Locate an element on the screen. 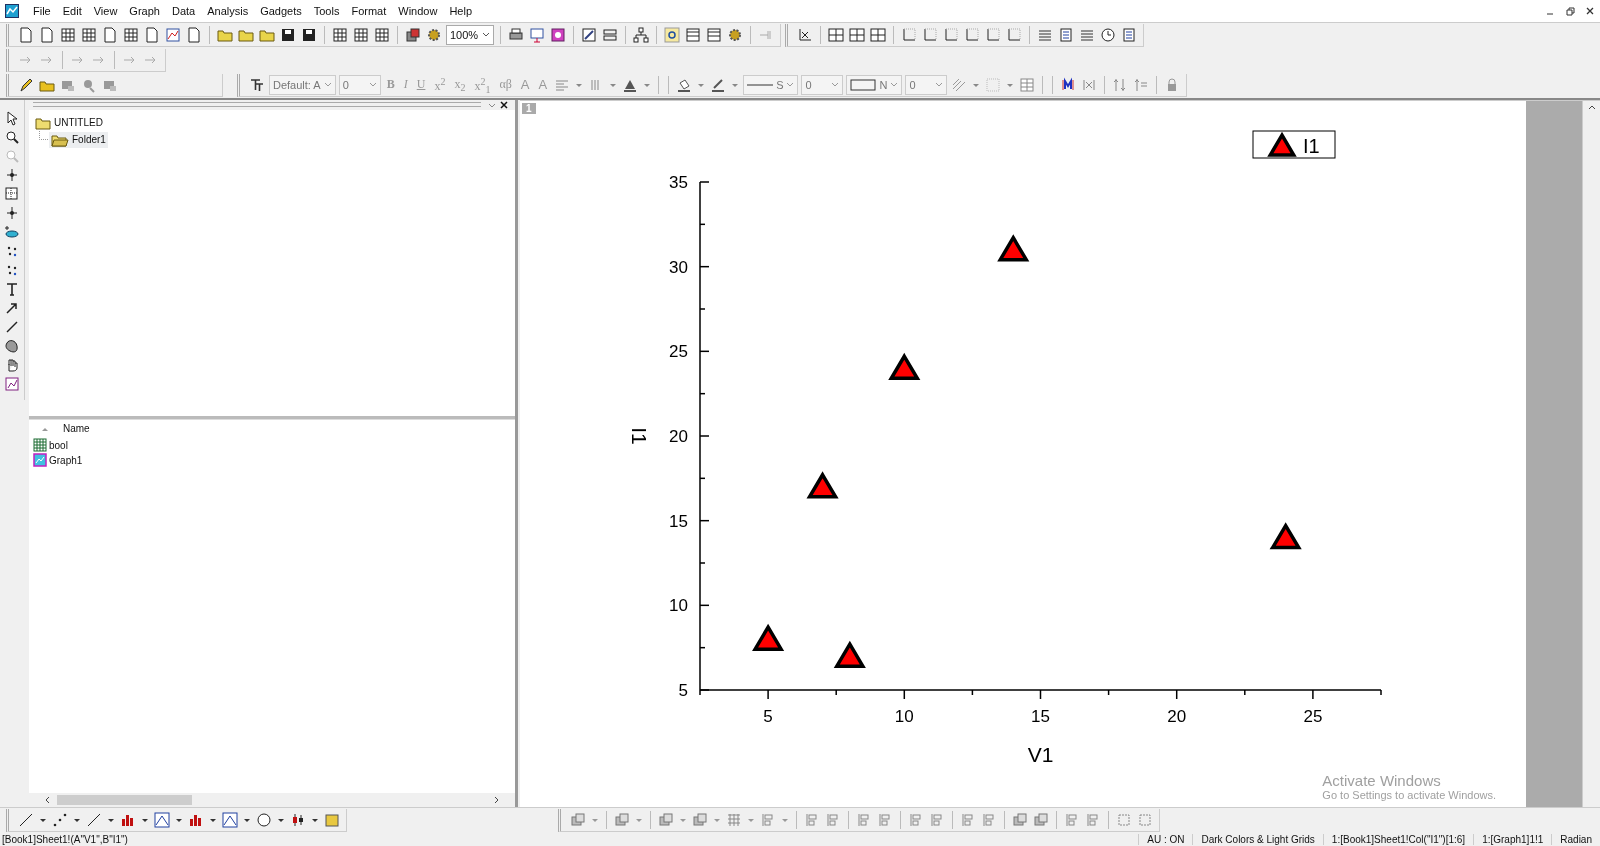 The height and width of the screenshot is (846, 1600). menu-item: View is located at coordinates (105, 10).